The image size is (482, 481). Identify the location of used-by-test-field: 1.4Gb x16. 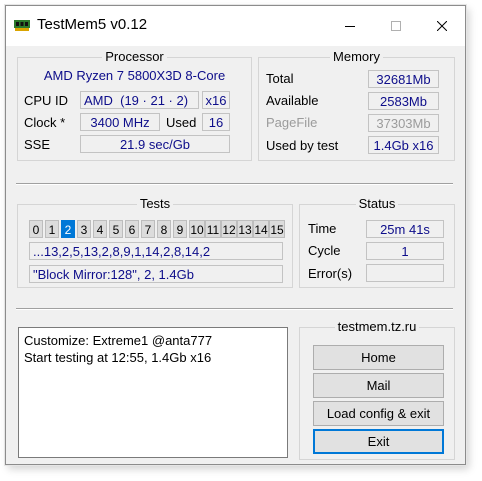
(403, 145).